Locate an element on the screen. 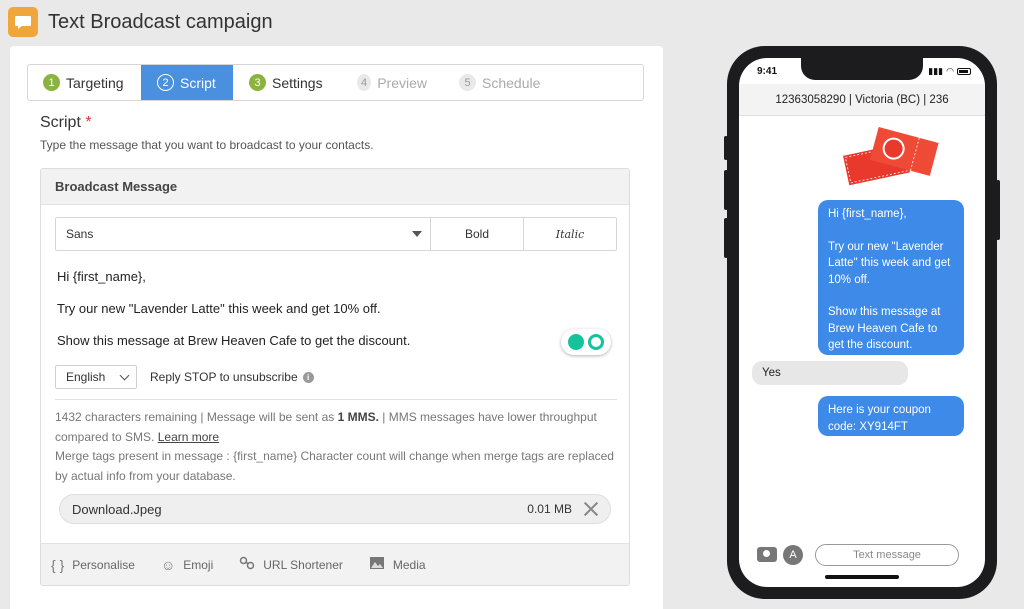 The height and width of the screenshot is (609, 1024). media-button: Media is located at coordinates (397, 564).